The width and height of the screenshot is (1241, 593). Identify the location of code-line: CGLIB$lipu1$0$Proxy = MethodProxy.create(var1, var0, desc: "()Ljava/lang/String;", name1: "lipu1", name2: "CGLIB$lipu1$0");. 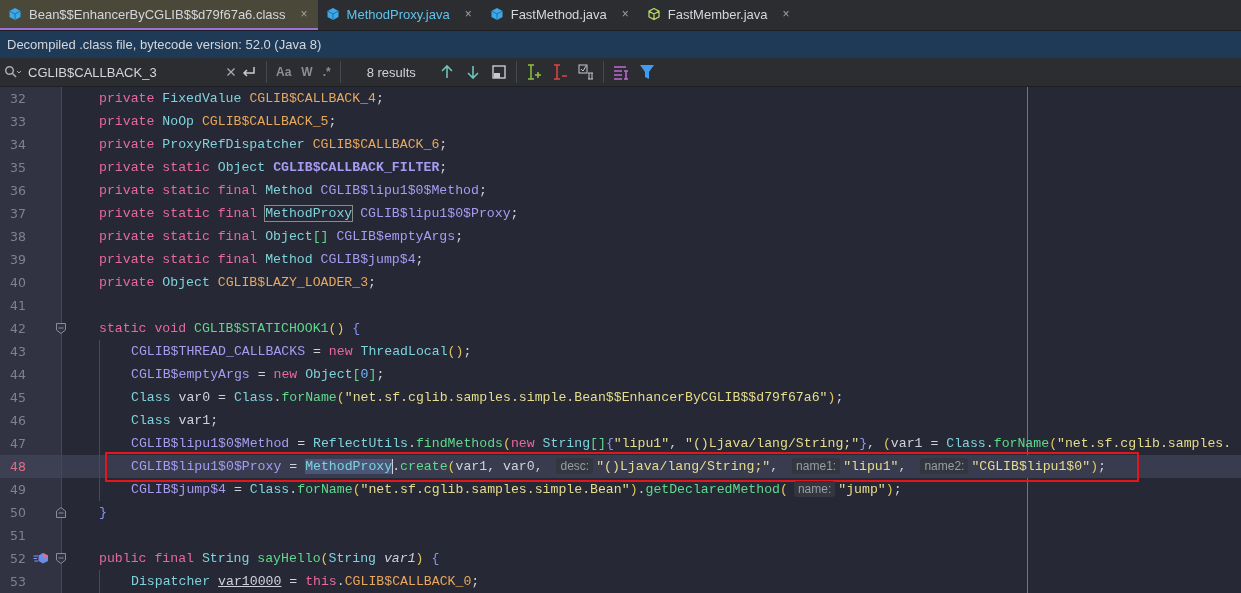
(618, 466).